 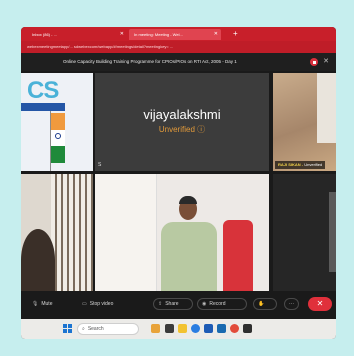 I want to click on share-label: Share, so click(x=172, y=304).